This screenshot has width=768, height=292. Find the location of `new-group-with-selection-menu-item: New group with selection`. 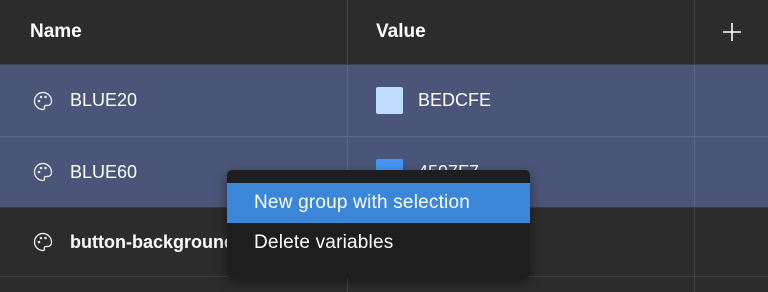

new-group-with-selection-menu-item: New group with selection is located at coordinates (378, 203).